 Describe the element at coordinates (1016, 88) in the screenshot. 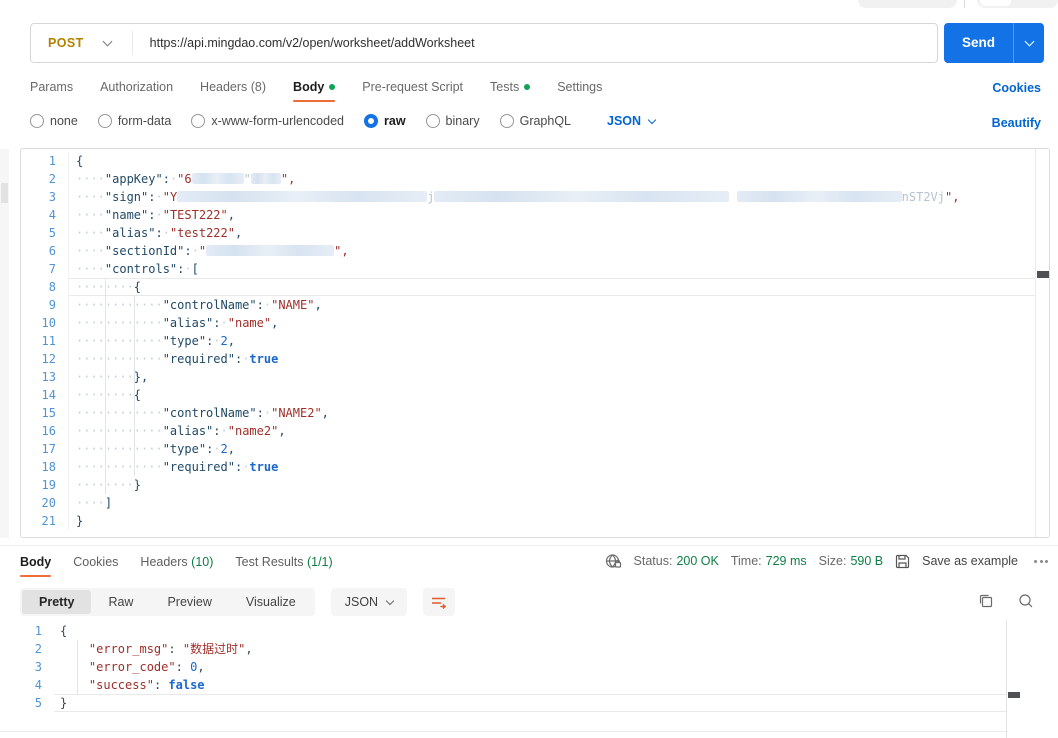

I see `cookies-link: Cookies` at that location.